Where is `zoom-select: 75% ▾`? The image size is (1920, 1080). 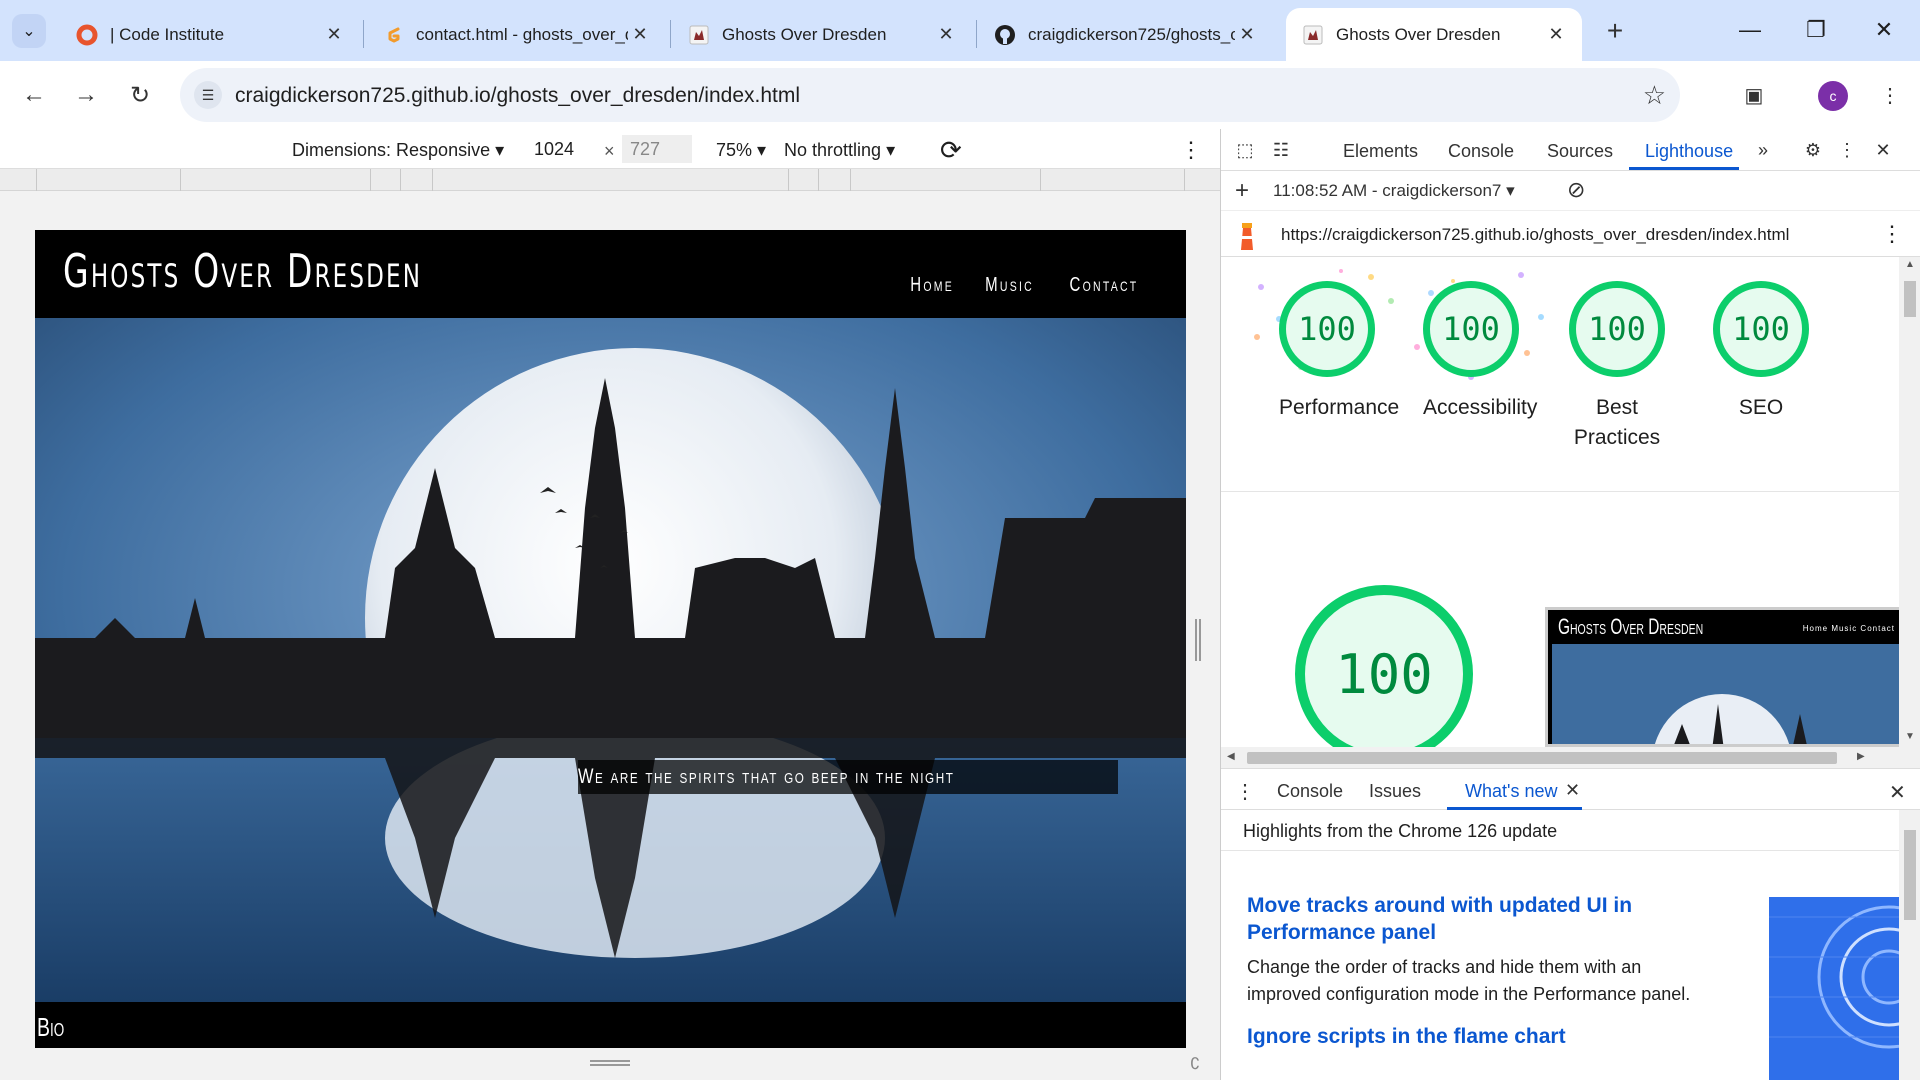
zoom-select: 75% ▾ is located at coordinates (741, 150).